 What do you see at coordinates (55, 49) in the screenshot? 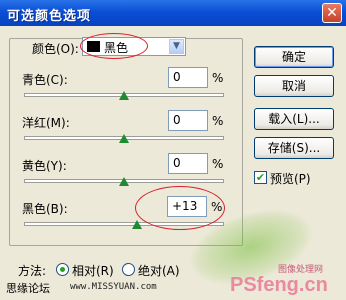
I see `colors-label: 颜色(O):` at bounding box center [55, 49].